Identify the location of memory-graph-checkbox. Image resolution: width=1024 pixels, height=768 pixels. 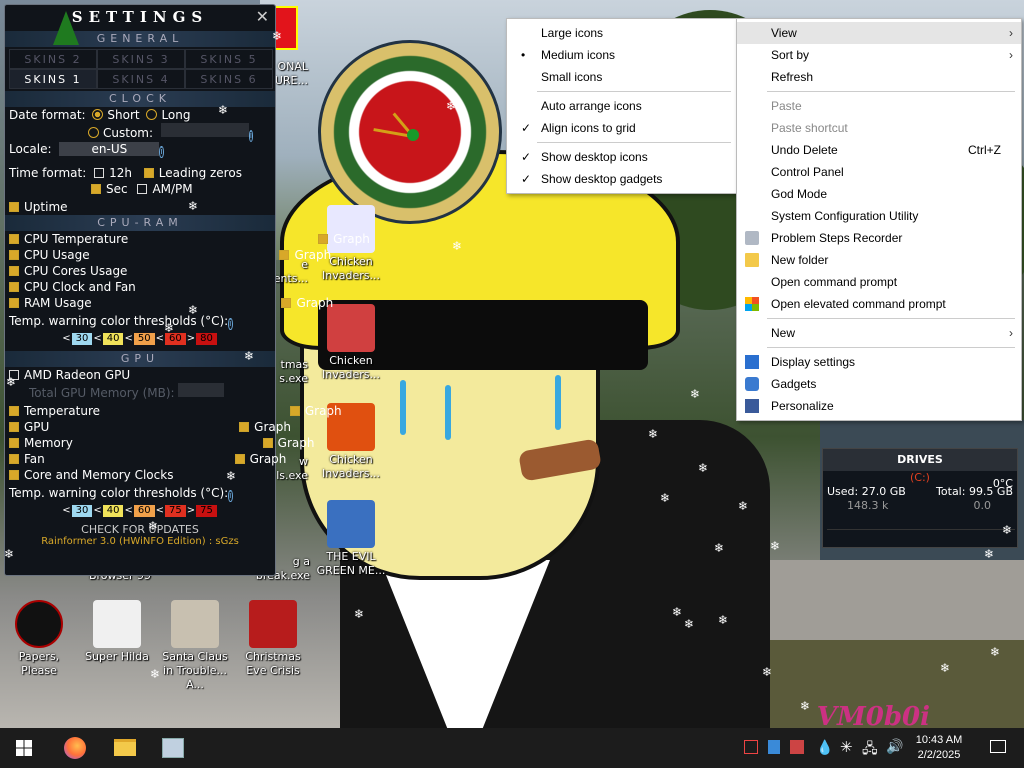
(267, 443).